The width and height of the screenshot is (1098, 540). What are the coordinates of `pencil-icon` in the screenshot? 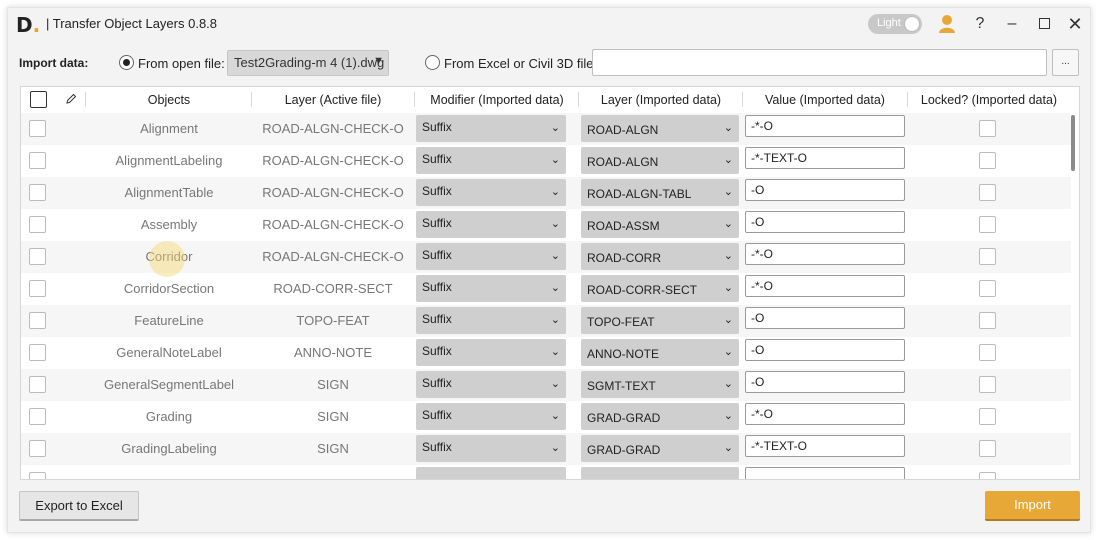 It's located at (71, 98).